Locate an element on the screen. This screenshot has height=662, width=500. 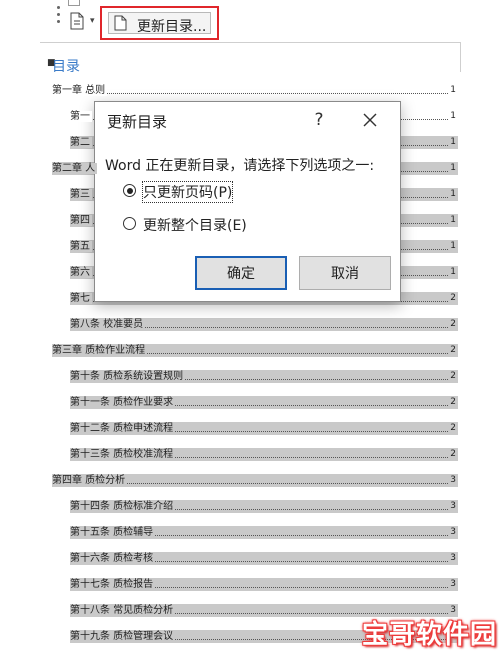
toc-entry-text: 第十八条 常见质检分析 is located at coordinates (123, 610).